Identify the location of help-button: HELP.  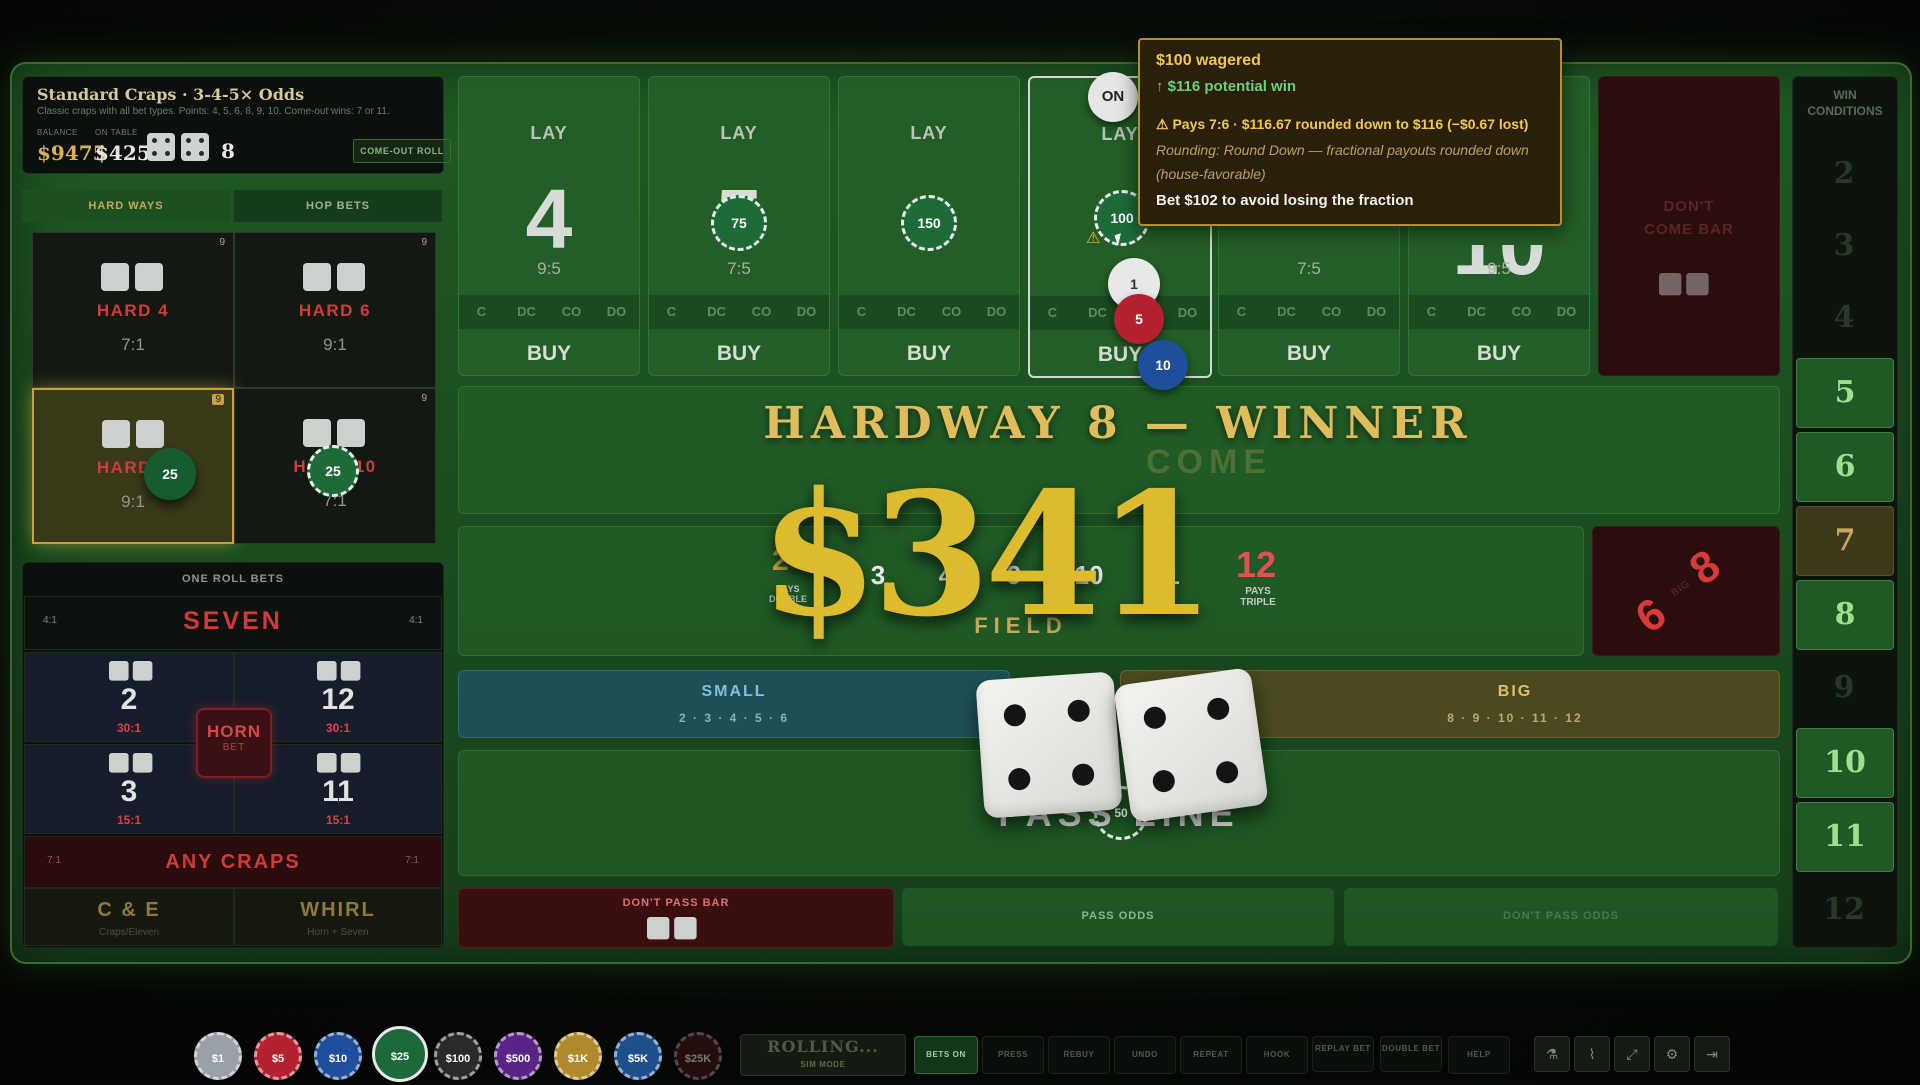
(1479, 1055).